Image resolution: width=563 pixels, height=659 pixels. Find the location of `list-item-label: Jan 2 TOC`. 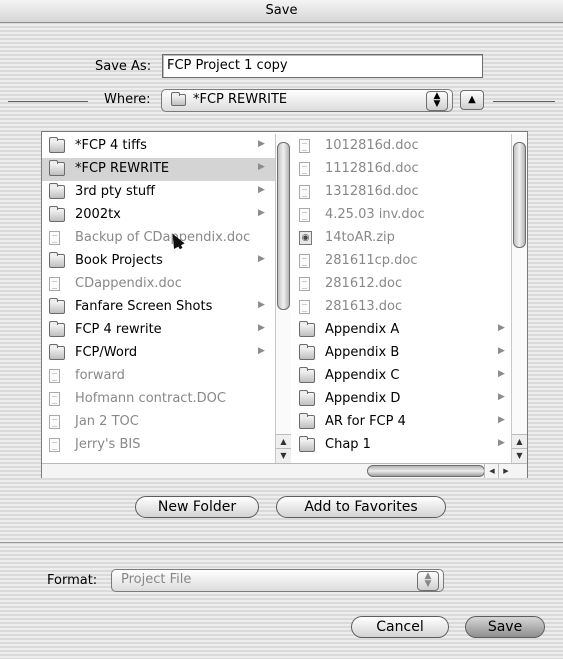

list-item-label: Jan 2 TOC is located at coordinates (107, 421).